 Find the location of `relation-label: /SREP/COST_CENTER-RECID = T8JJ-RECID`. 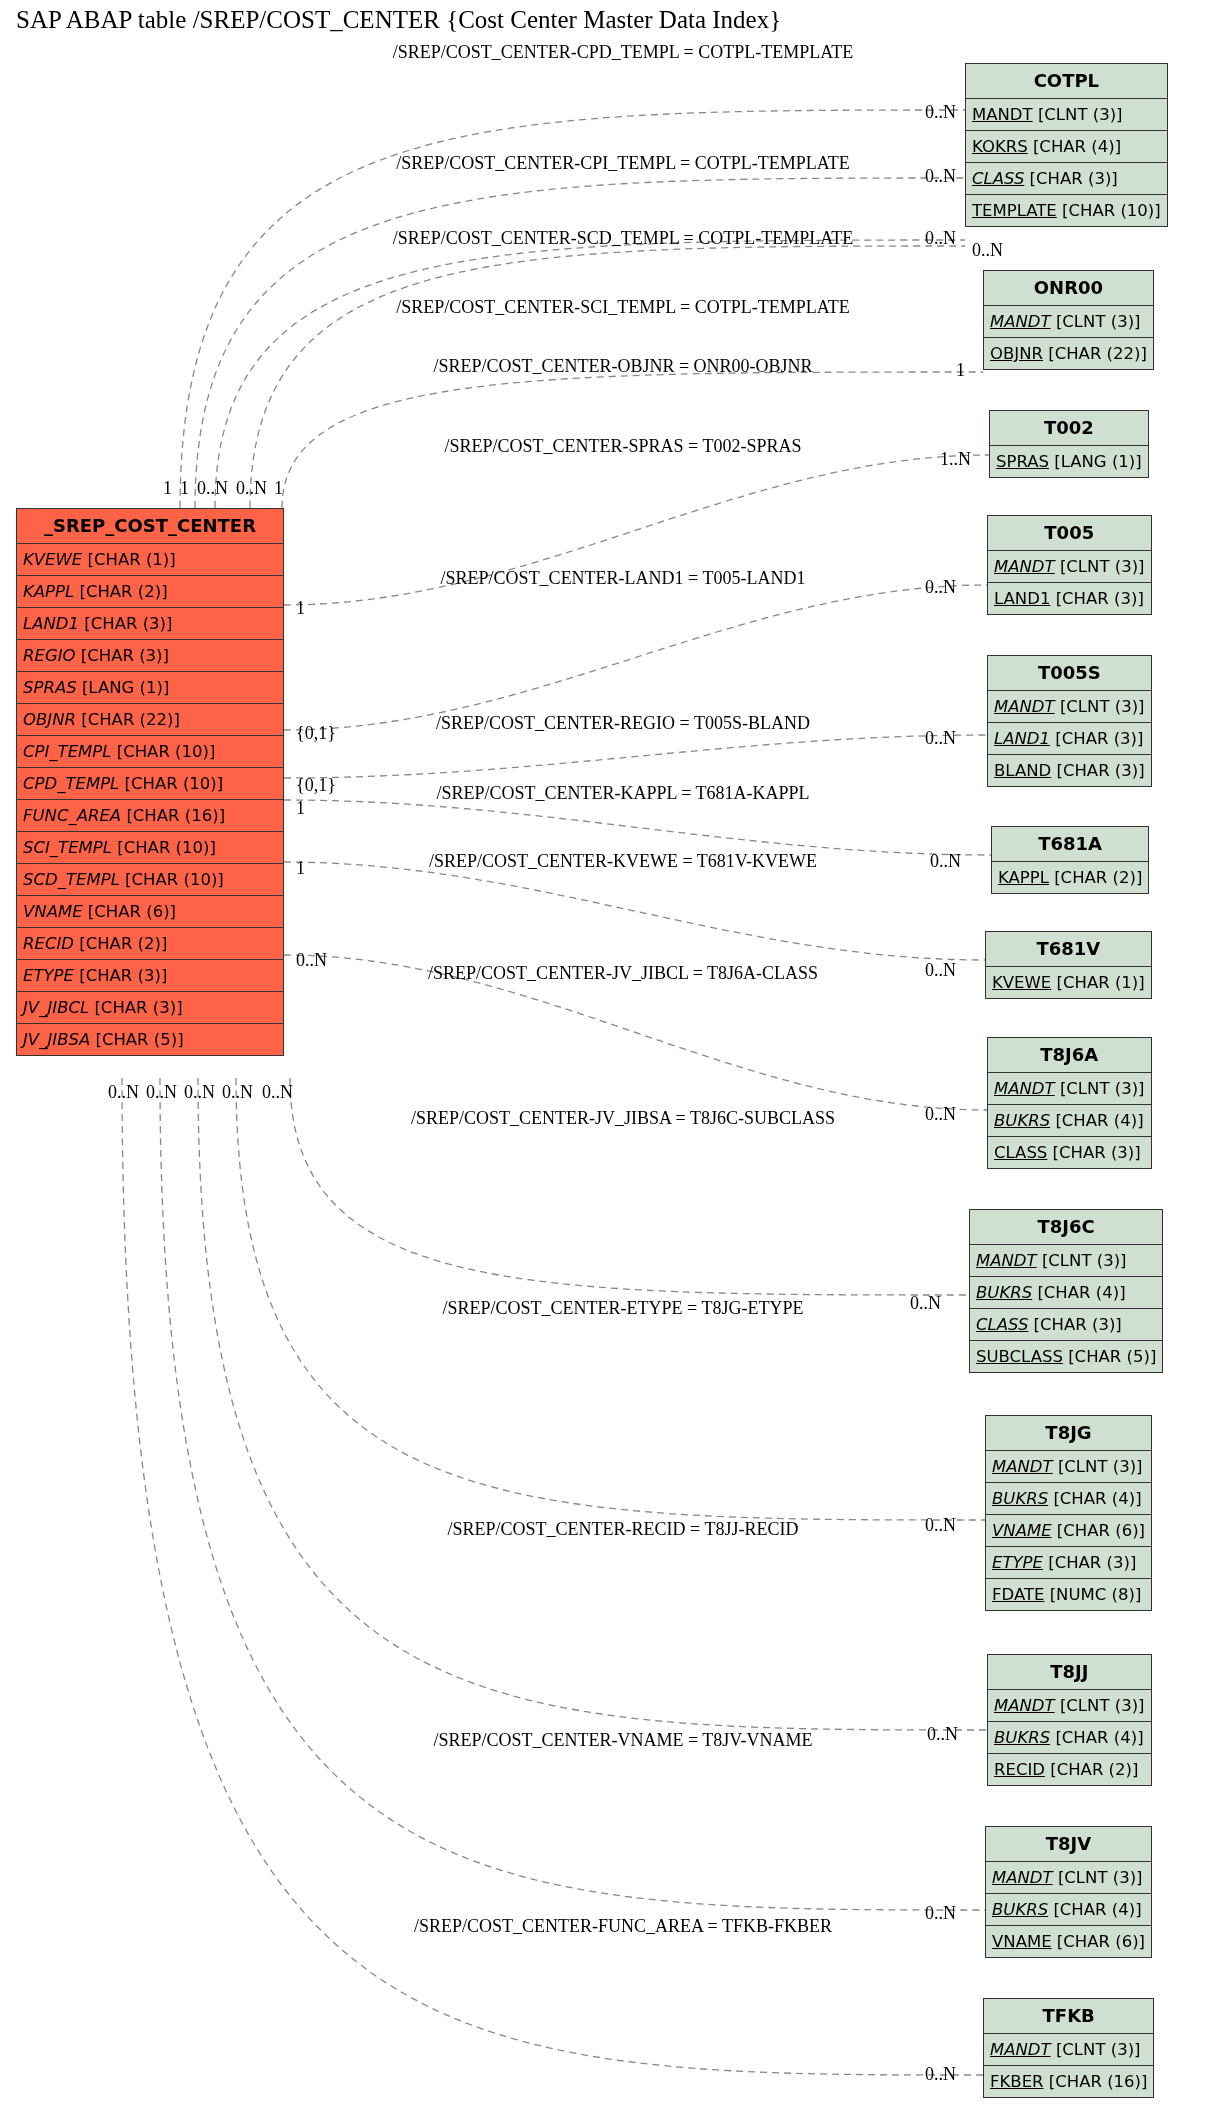

relation-label: /SREP/COST_CENTER-RECID = T8JJ-RECID is located at coordinates (623, 1529).